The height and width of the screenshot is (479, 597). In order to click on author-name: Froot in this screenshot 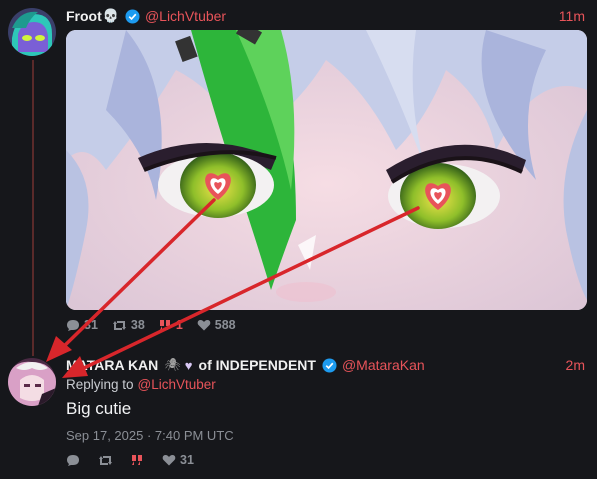, I will do `click(84, 16)`.